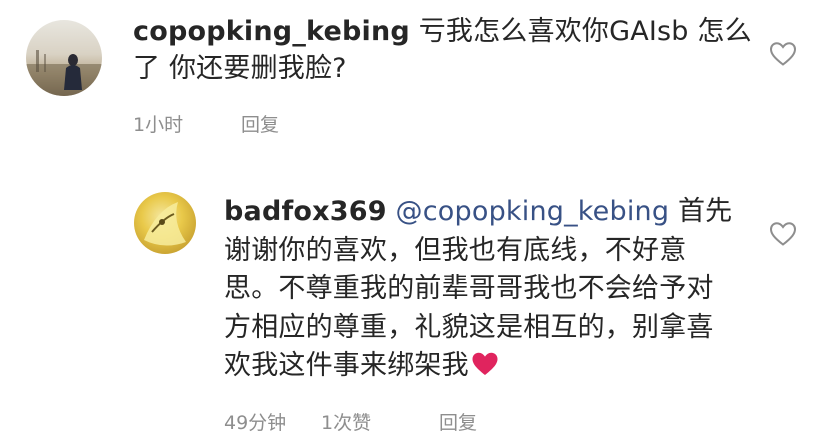  What do you see at coordinates (485, 363) in the screenshot?
I see `red-heart-emoji-icon` at bounding box center [485, 363].